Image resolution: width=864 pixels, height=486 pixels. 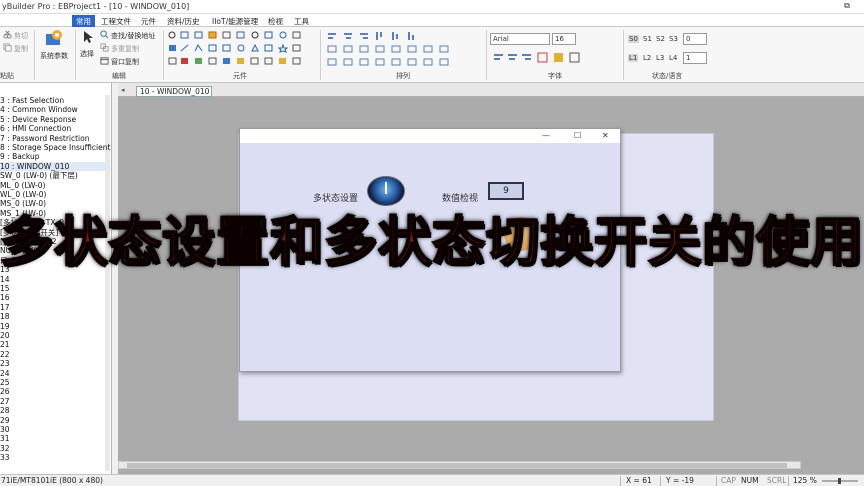 What do you see at coordinates (847, 6) in the screenshot?
I see `restore-button: ⧉` at bounding box center [847, 6].